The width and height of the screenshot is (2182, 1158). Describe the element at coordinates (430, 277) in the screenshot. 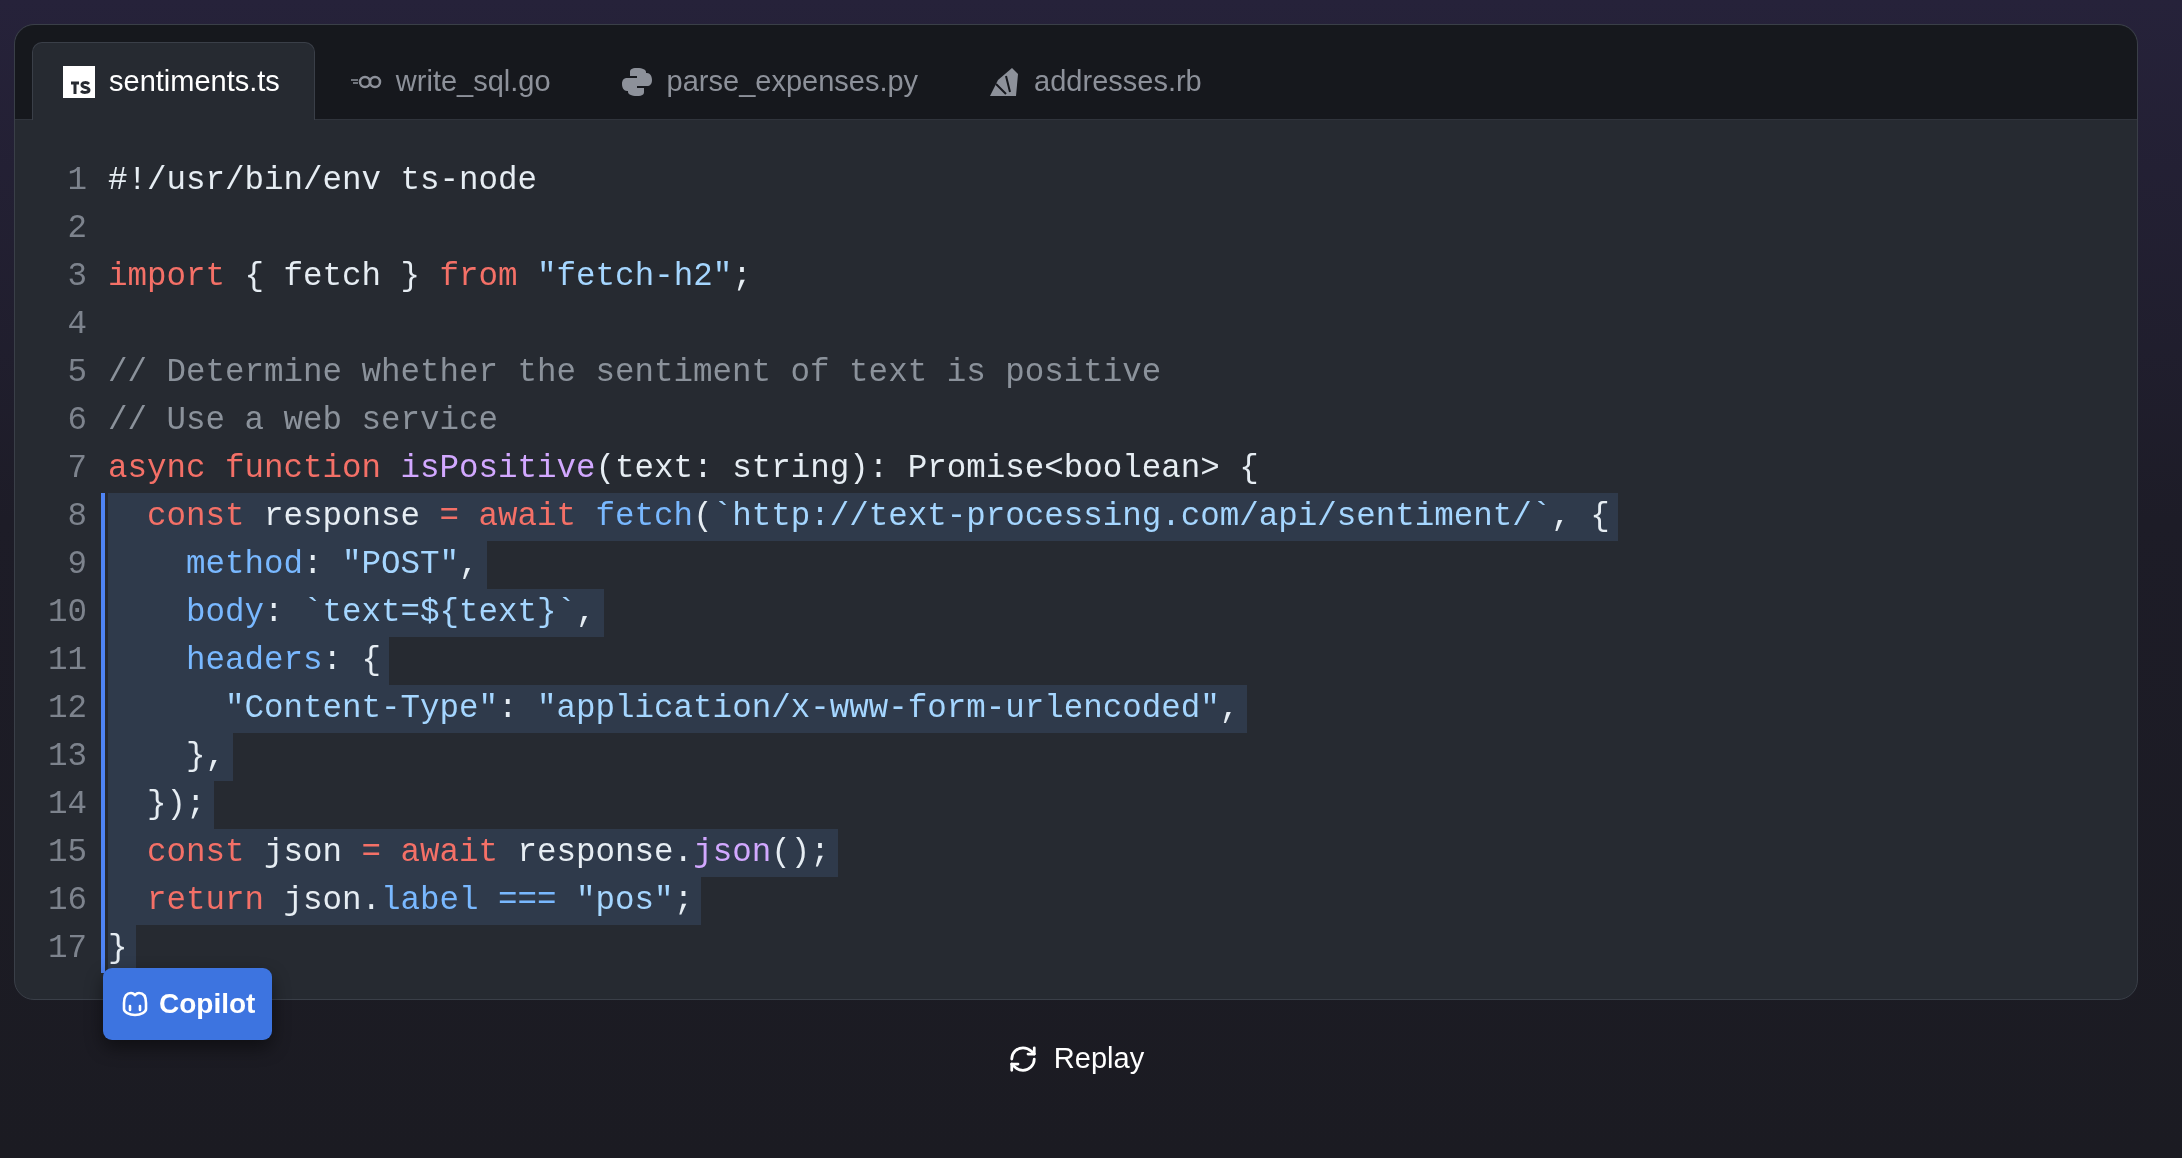

I see `code-line: import { fetch } from "fetch-h2";` at that location.